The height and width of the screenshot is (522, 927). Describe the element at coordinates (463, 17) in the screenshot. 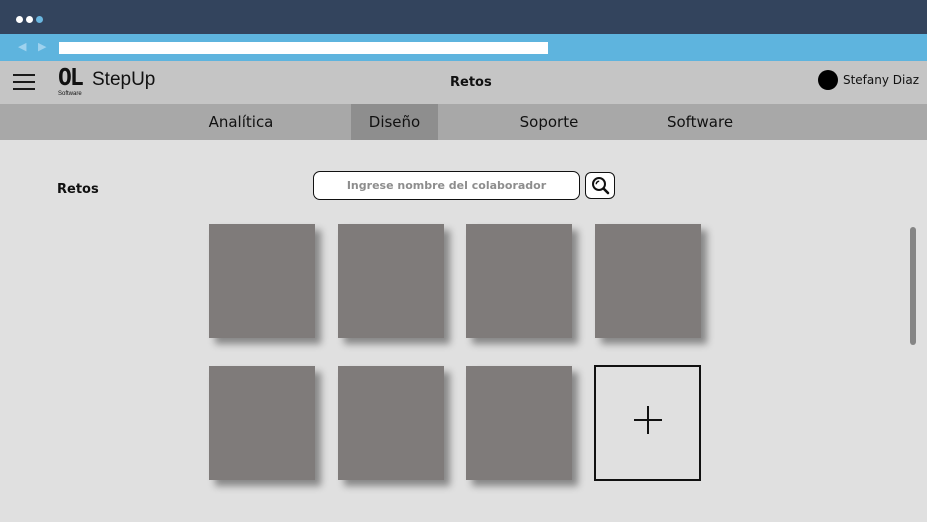

I see `browser-titlebar` at that location.